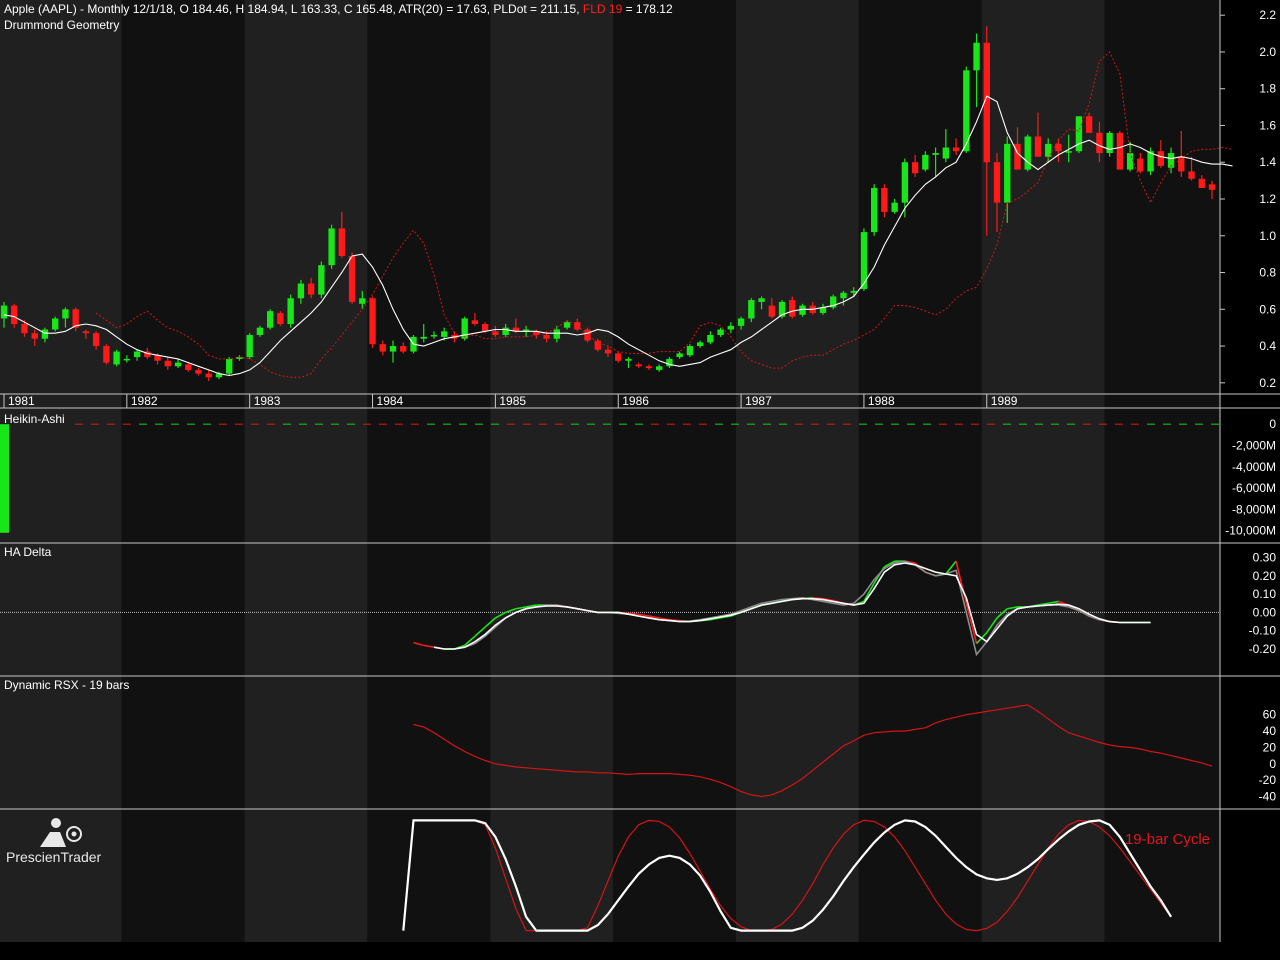 The image size is (1280, 960). I want to click on price-subtitle: Drummond Geometry, so click(62, 25).